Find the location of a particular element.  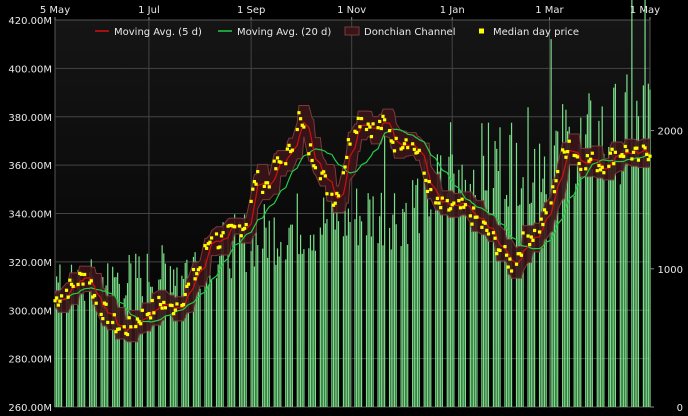

x-tick-label: 1 Nov is located at coordinates (351, 10).